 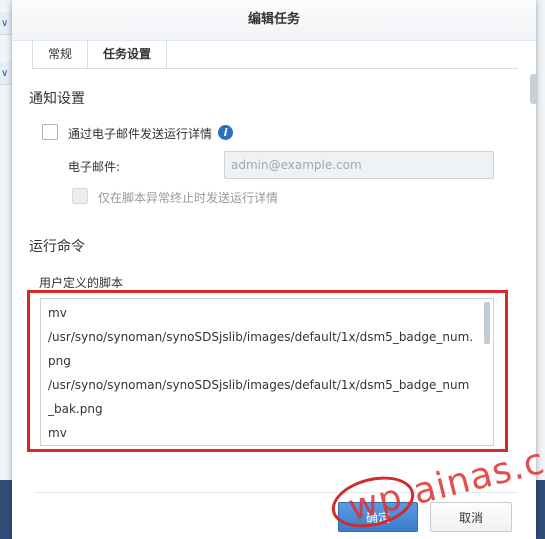 What do you see at coordinates (59, 361) in the screenshot?
I see `script-line: png` at bounding box center [59, 361].